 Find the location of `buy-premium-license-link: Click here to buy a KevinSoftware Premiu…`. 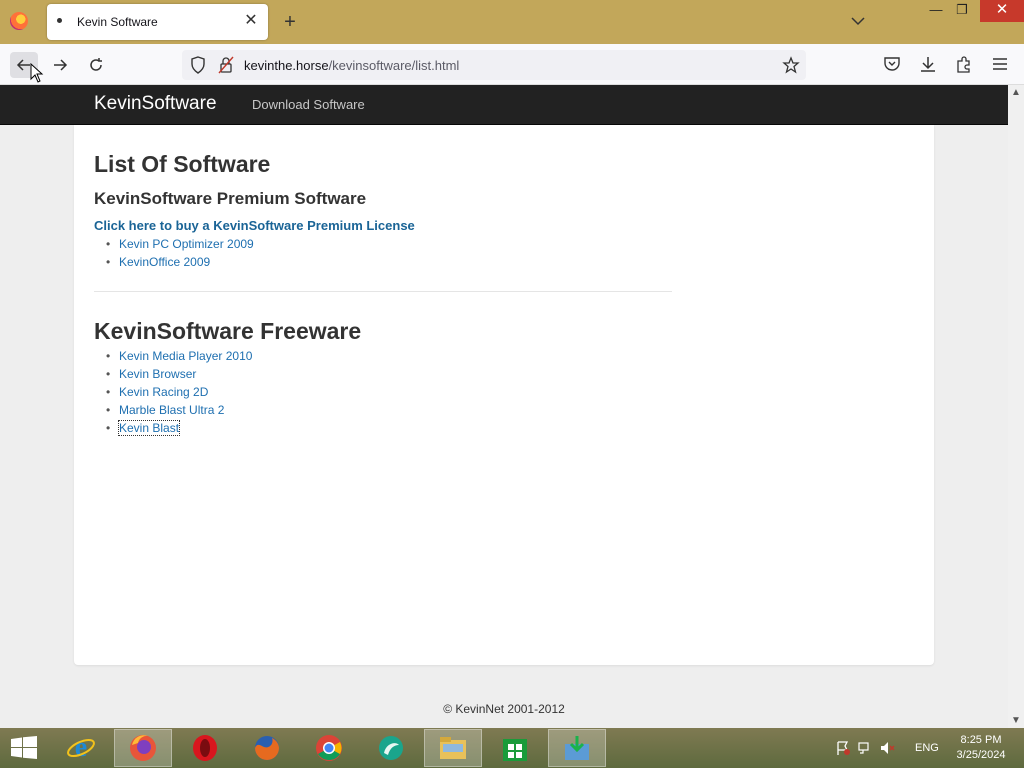

buy-premium-license-link: Click here to buy a KevinSoftware Premiu… is located at coordinates (254, 225).